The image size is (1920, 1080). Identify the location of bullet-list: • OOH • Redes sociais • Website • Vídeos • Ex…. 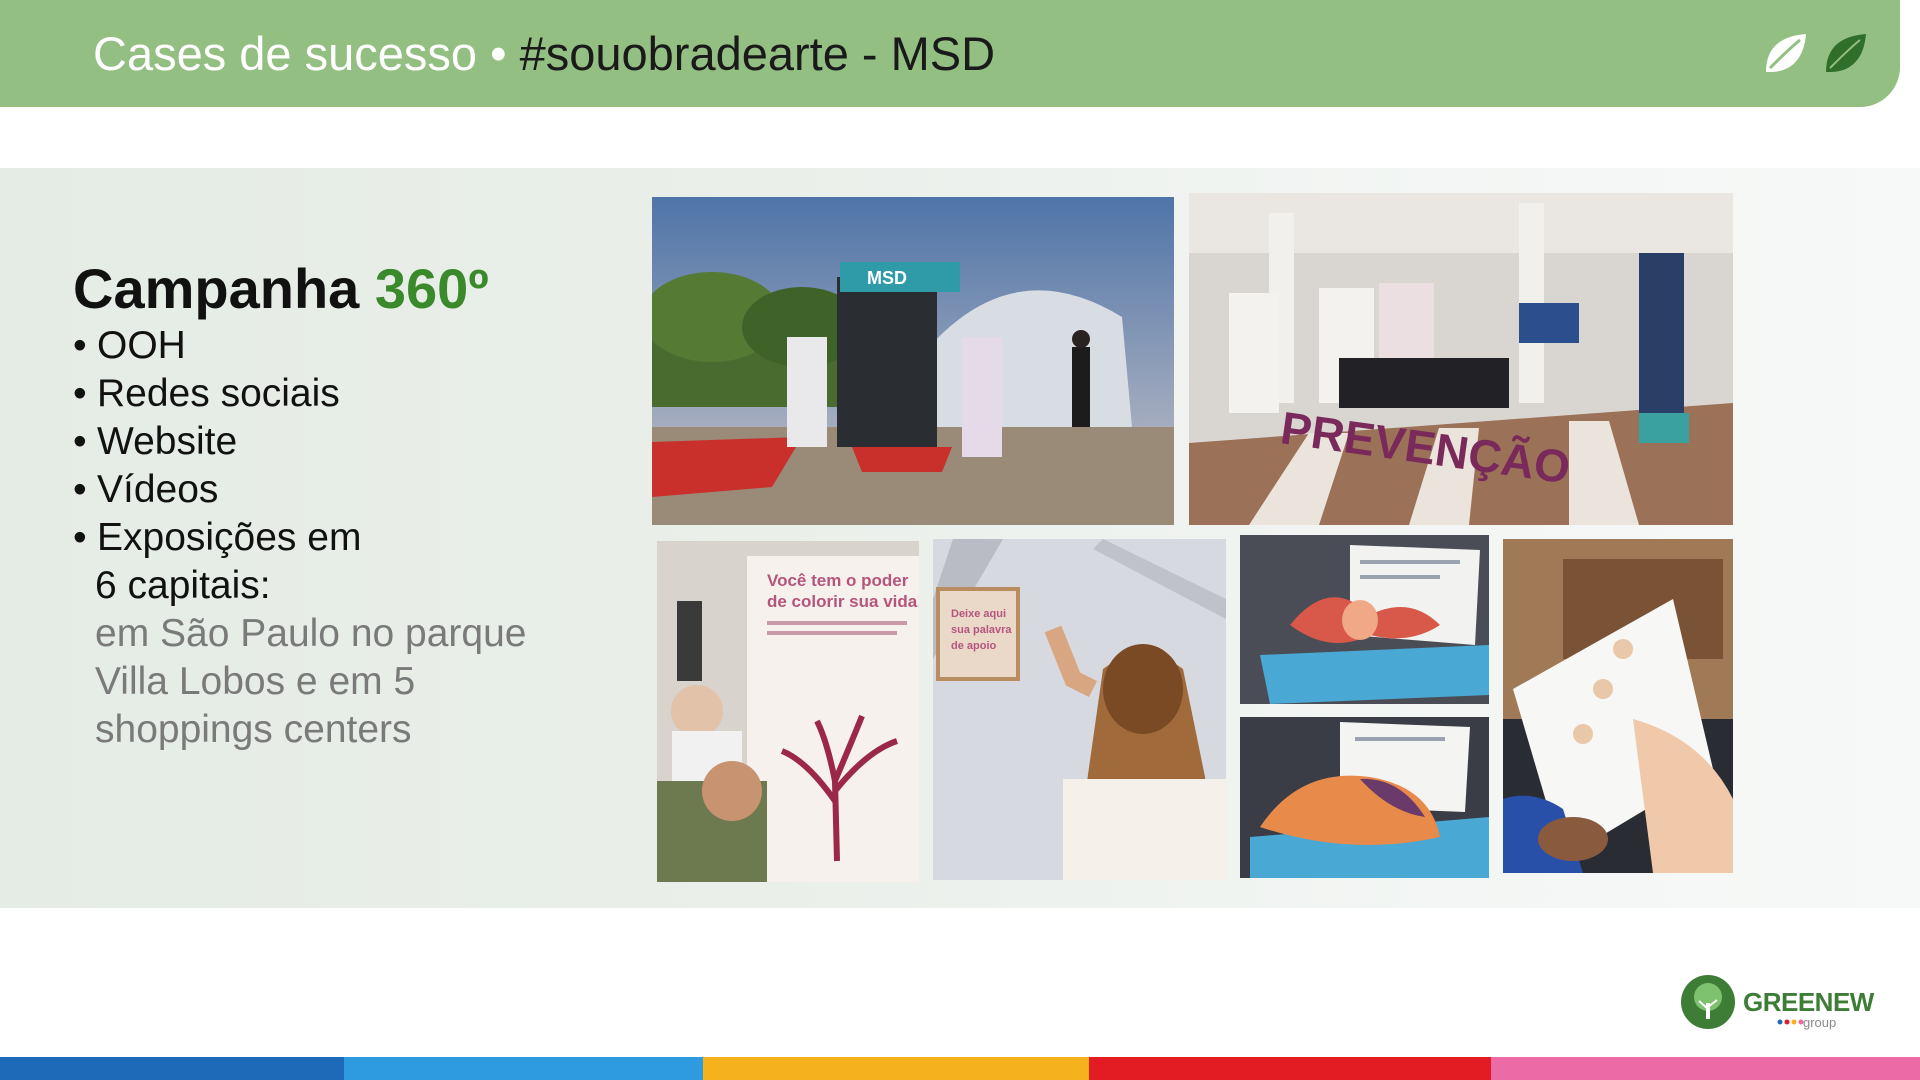
(353, 538).